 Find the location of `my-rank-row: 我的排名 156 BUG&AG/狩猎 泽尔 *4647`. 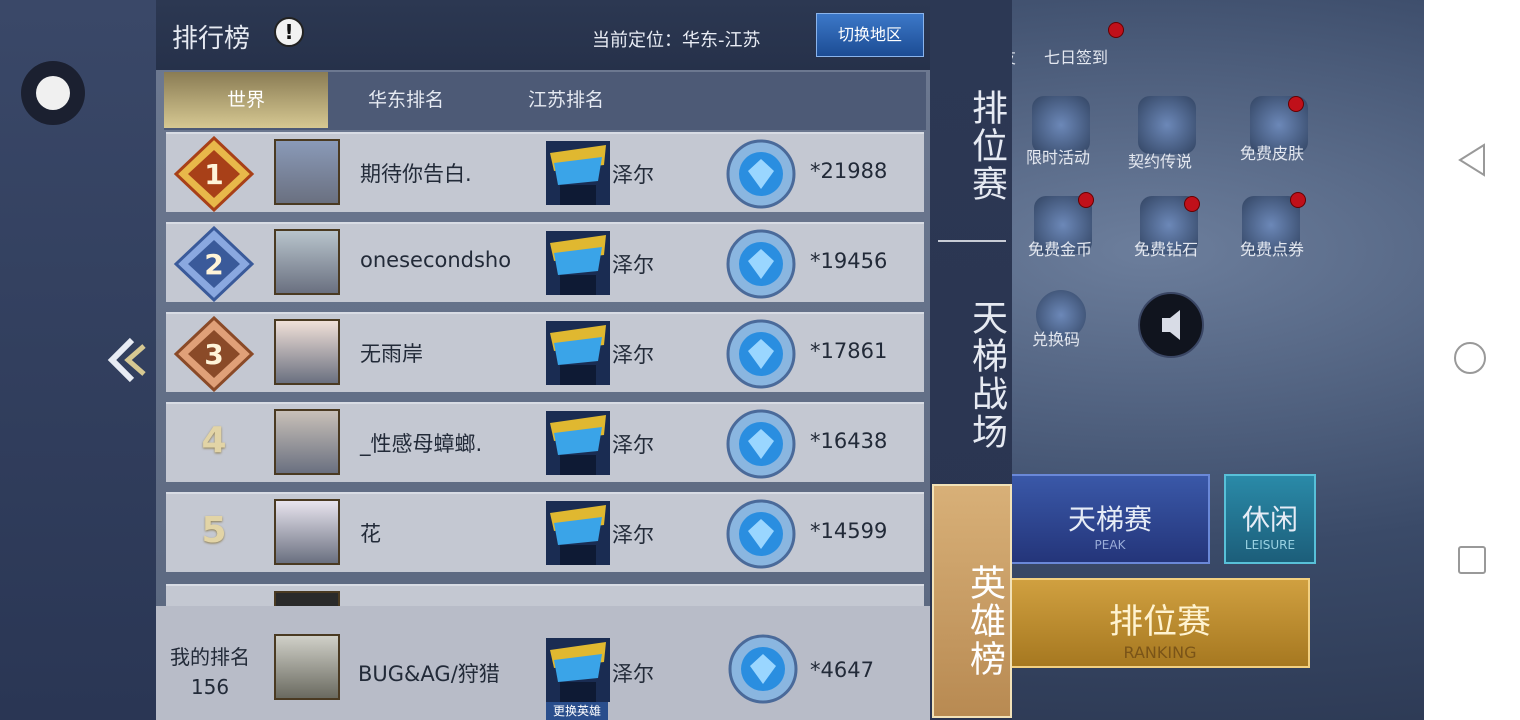

my-rank-row: 我的排名 156 BUG&AG/狩猎 泽尔 *4647 is located at coordinates (543, 663).